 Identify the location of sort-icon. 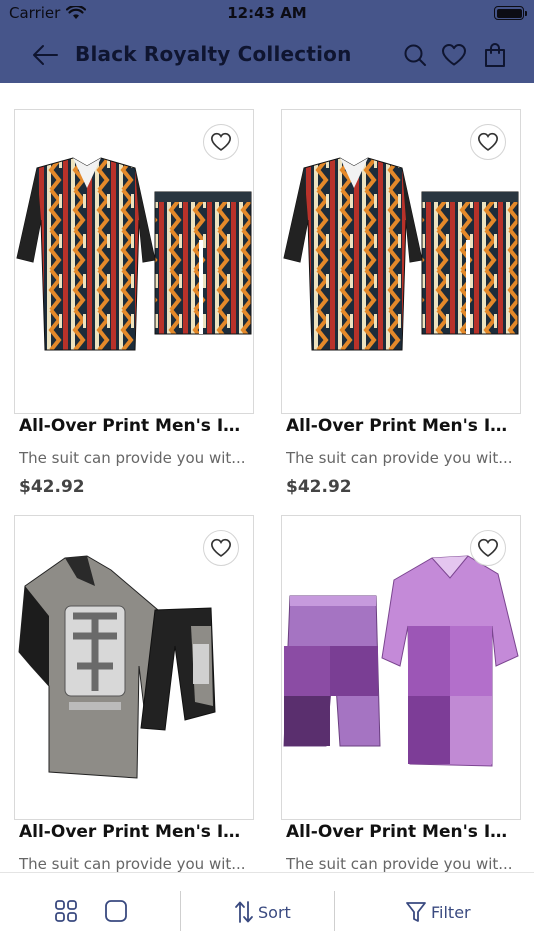
(244, 912).